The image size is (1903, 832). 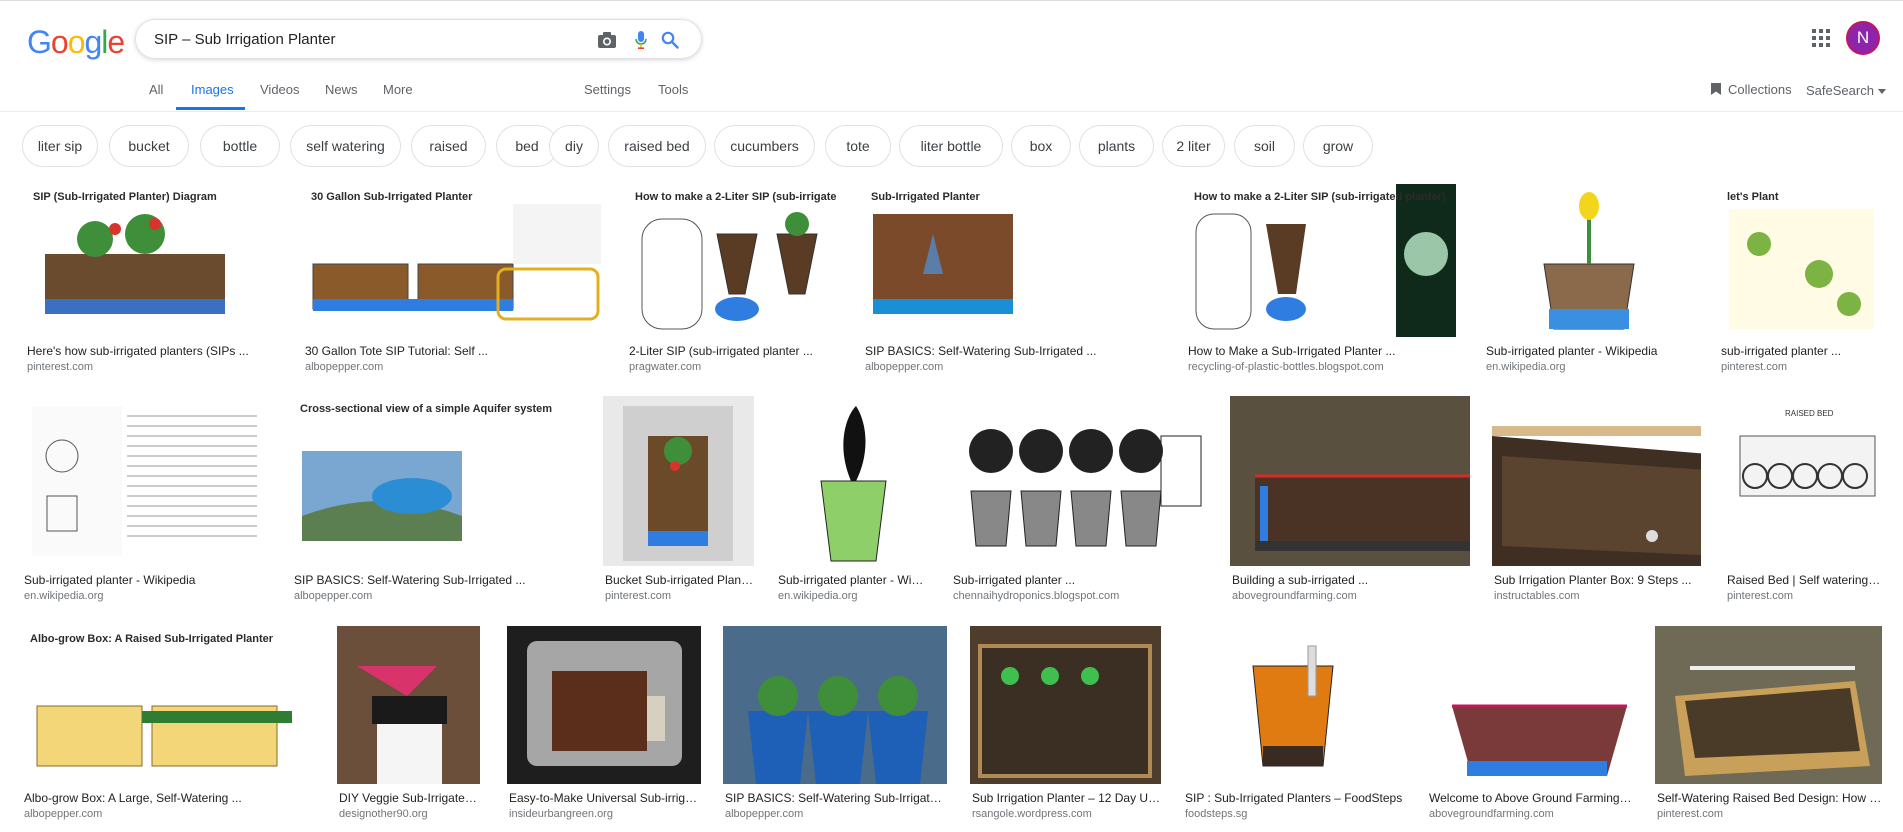 What do you see at coordinates (605, 814) in the screenshot?
I see `result-source: insideurbangreen.org` at bounding box center [605, 814].